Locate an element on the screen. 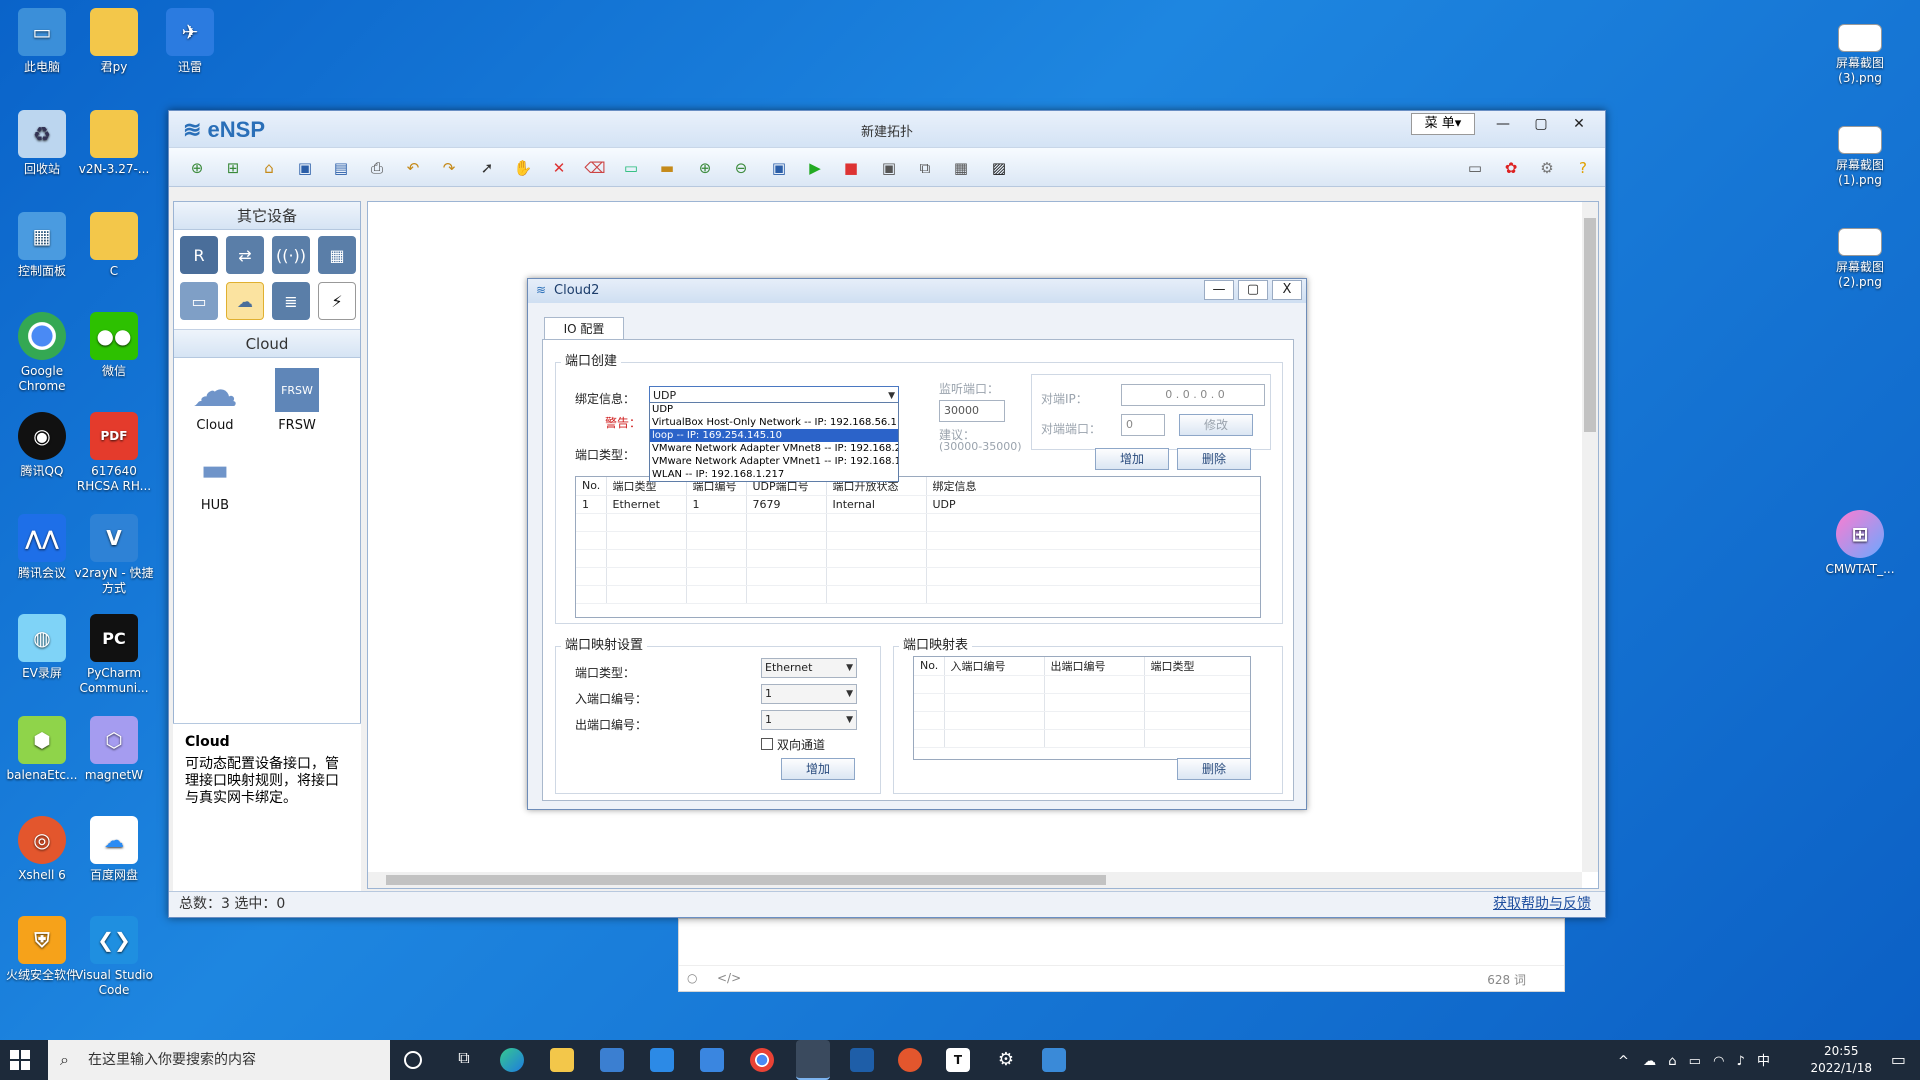 The width and height of the screenshot is (1920, 1080). minimize-button: — is located at coordinates (1503, 124).